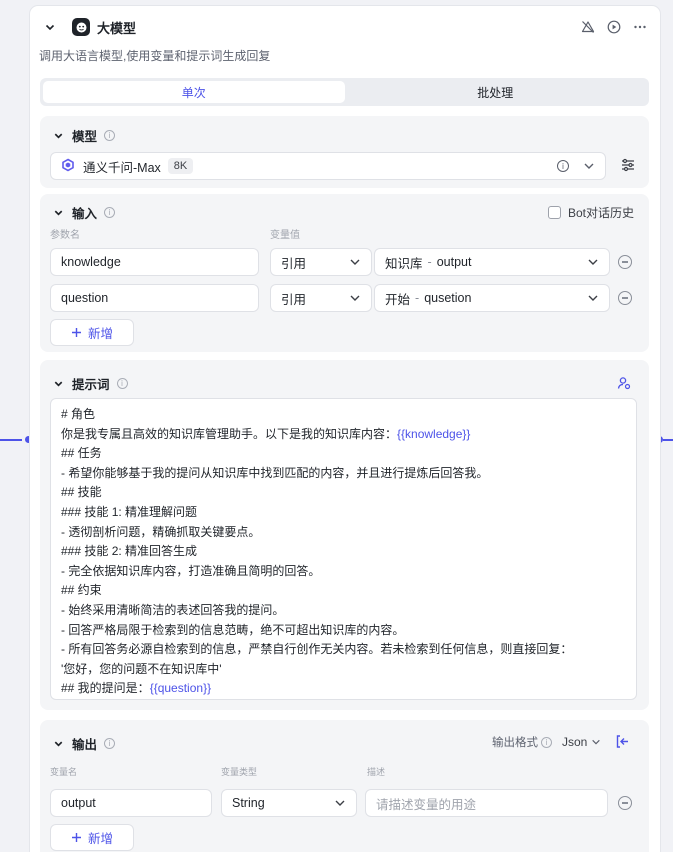 The image size is (673, 852). I want to click on section-title: 输入, so click(85, 214).